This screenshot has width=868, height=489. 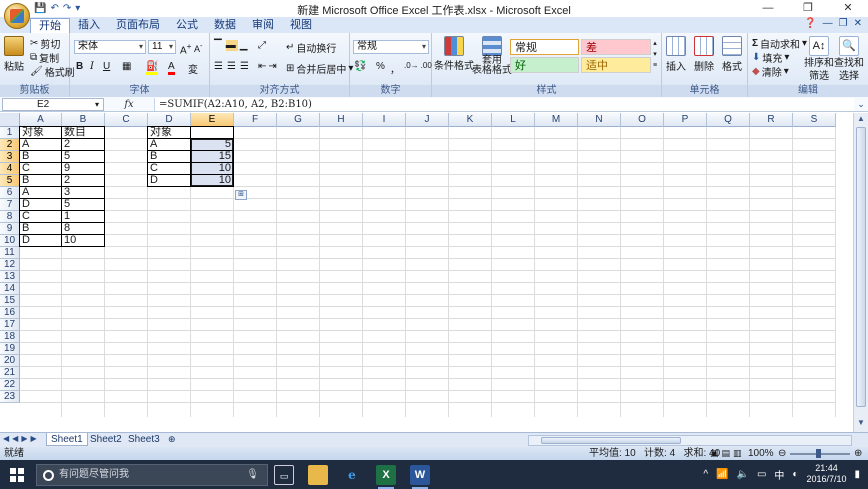 I want to click on fx-icon: fx, so click(x=129, y=104).